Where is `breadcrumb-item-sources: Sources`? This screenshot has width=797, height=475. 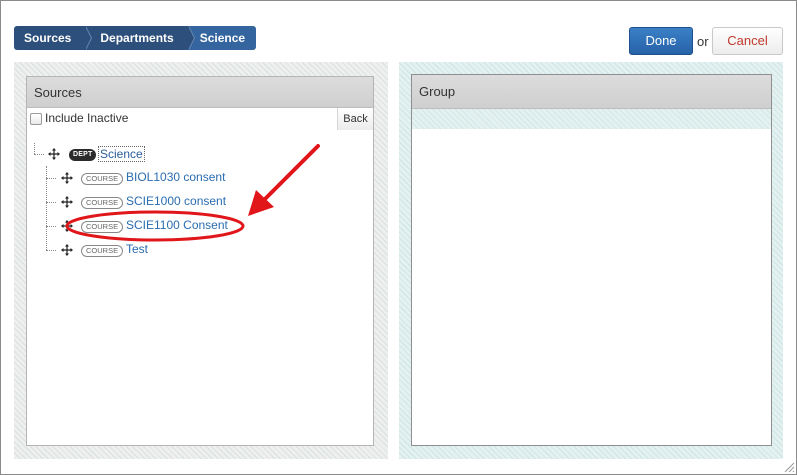
breadcrumb-item-sources: Sources is located at coordinates (53, 38).